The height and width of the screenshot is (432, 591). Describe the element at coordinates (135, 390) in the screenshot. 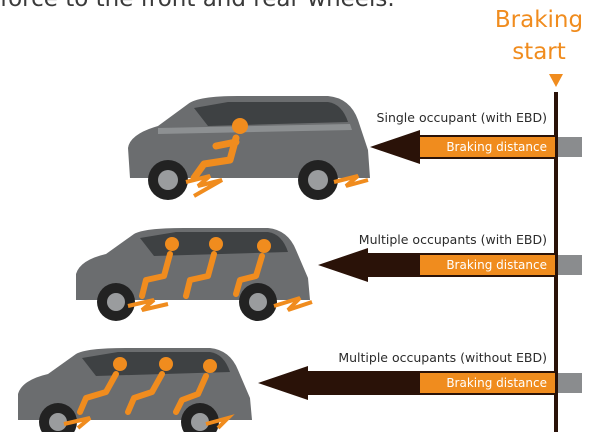

I see `car-multiple-occupants-no-ebd` at that location.